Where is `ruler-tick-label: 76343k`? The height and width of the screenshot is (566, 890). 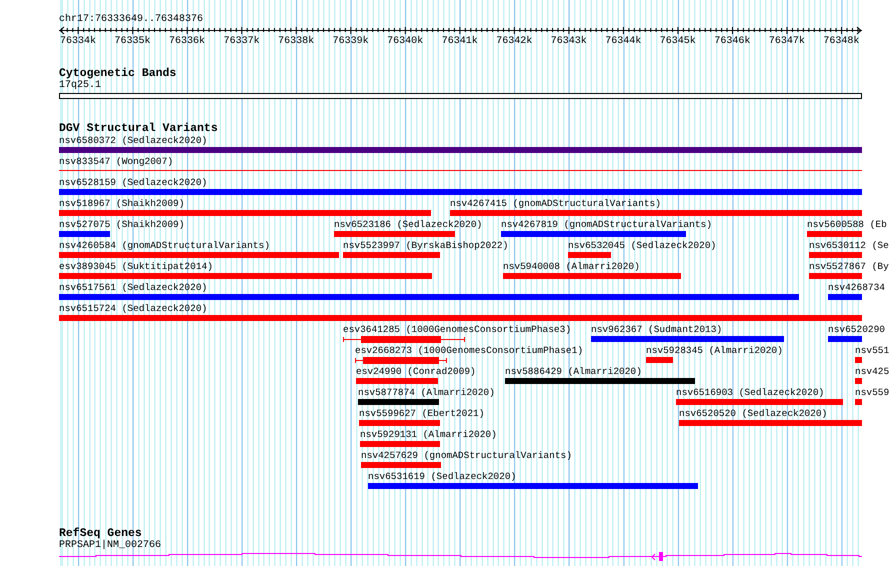
ruler-tick-label: 76343k is located at coordinates (568, 42).